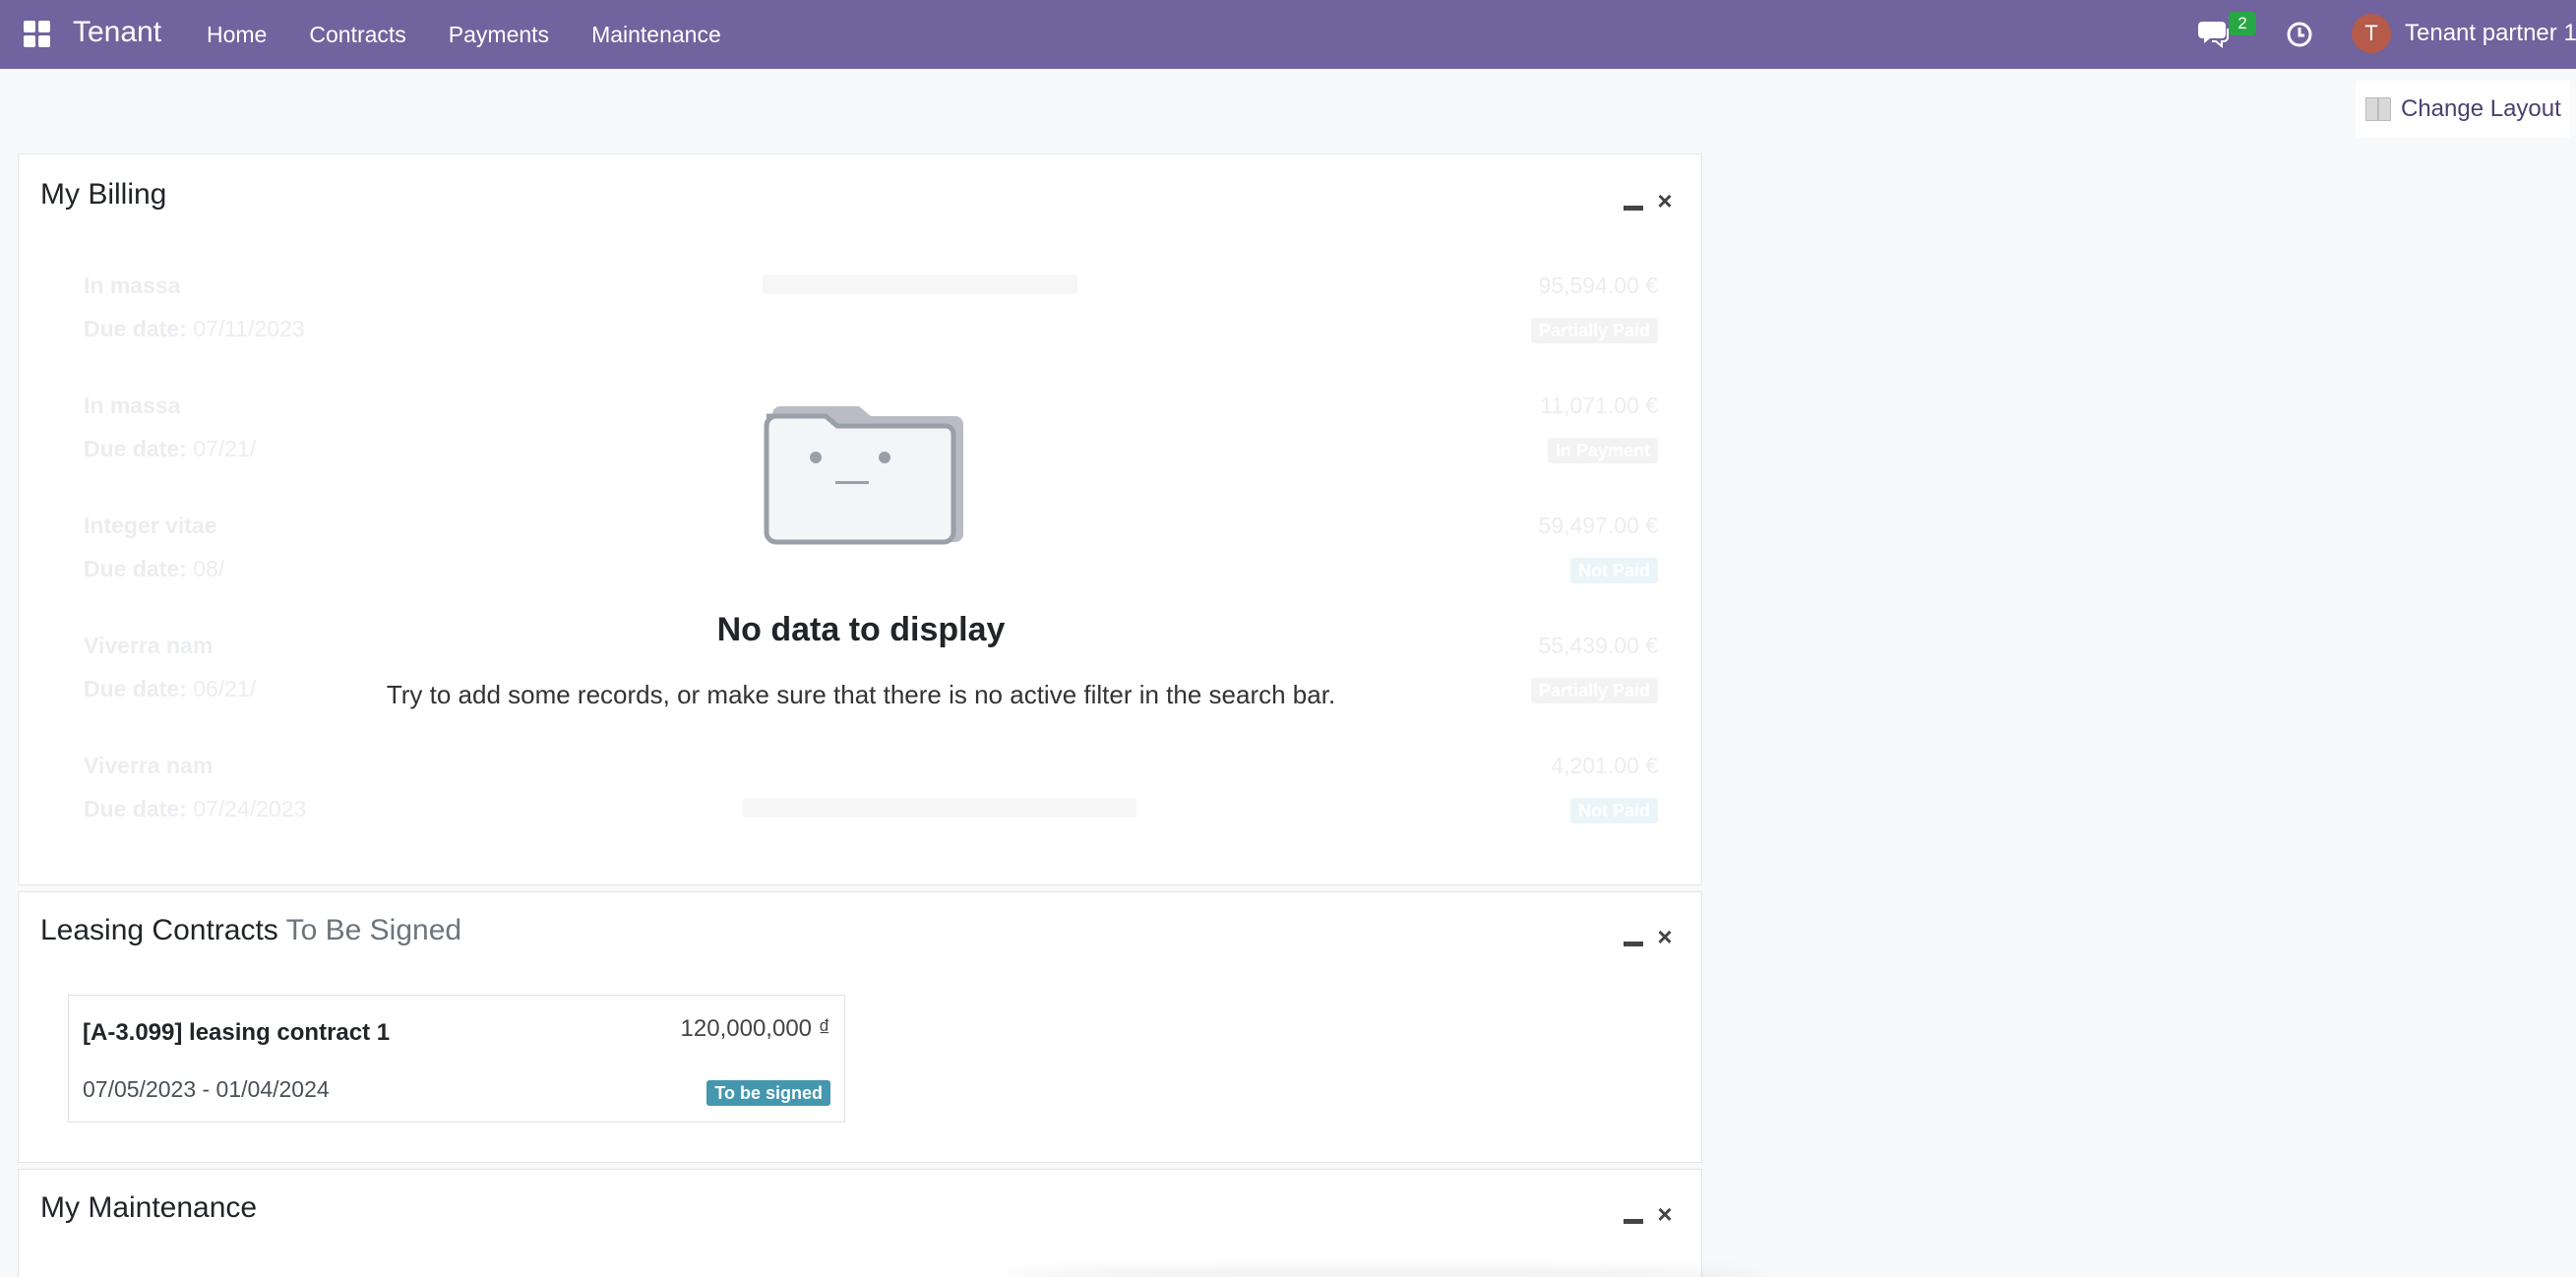 This screenshot has height=1277, width=2576. Describe the element at coordinates (2371, 33) in the screenshot. I see `user-avatar: T` at that location.